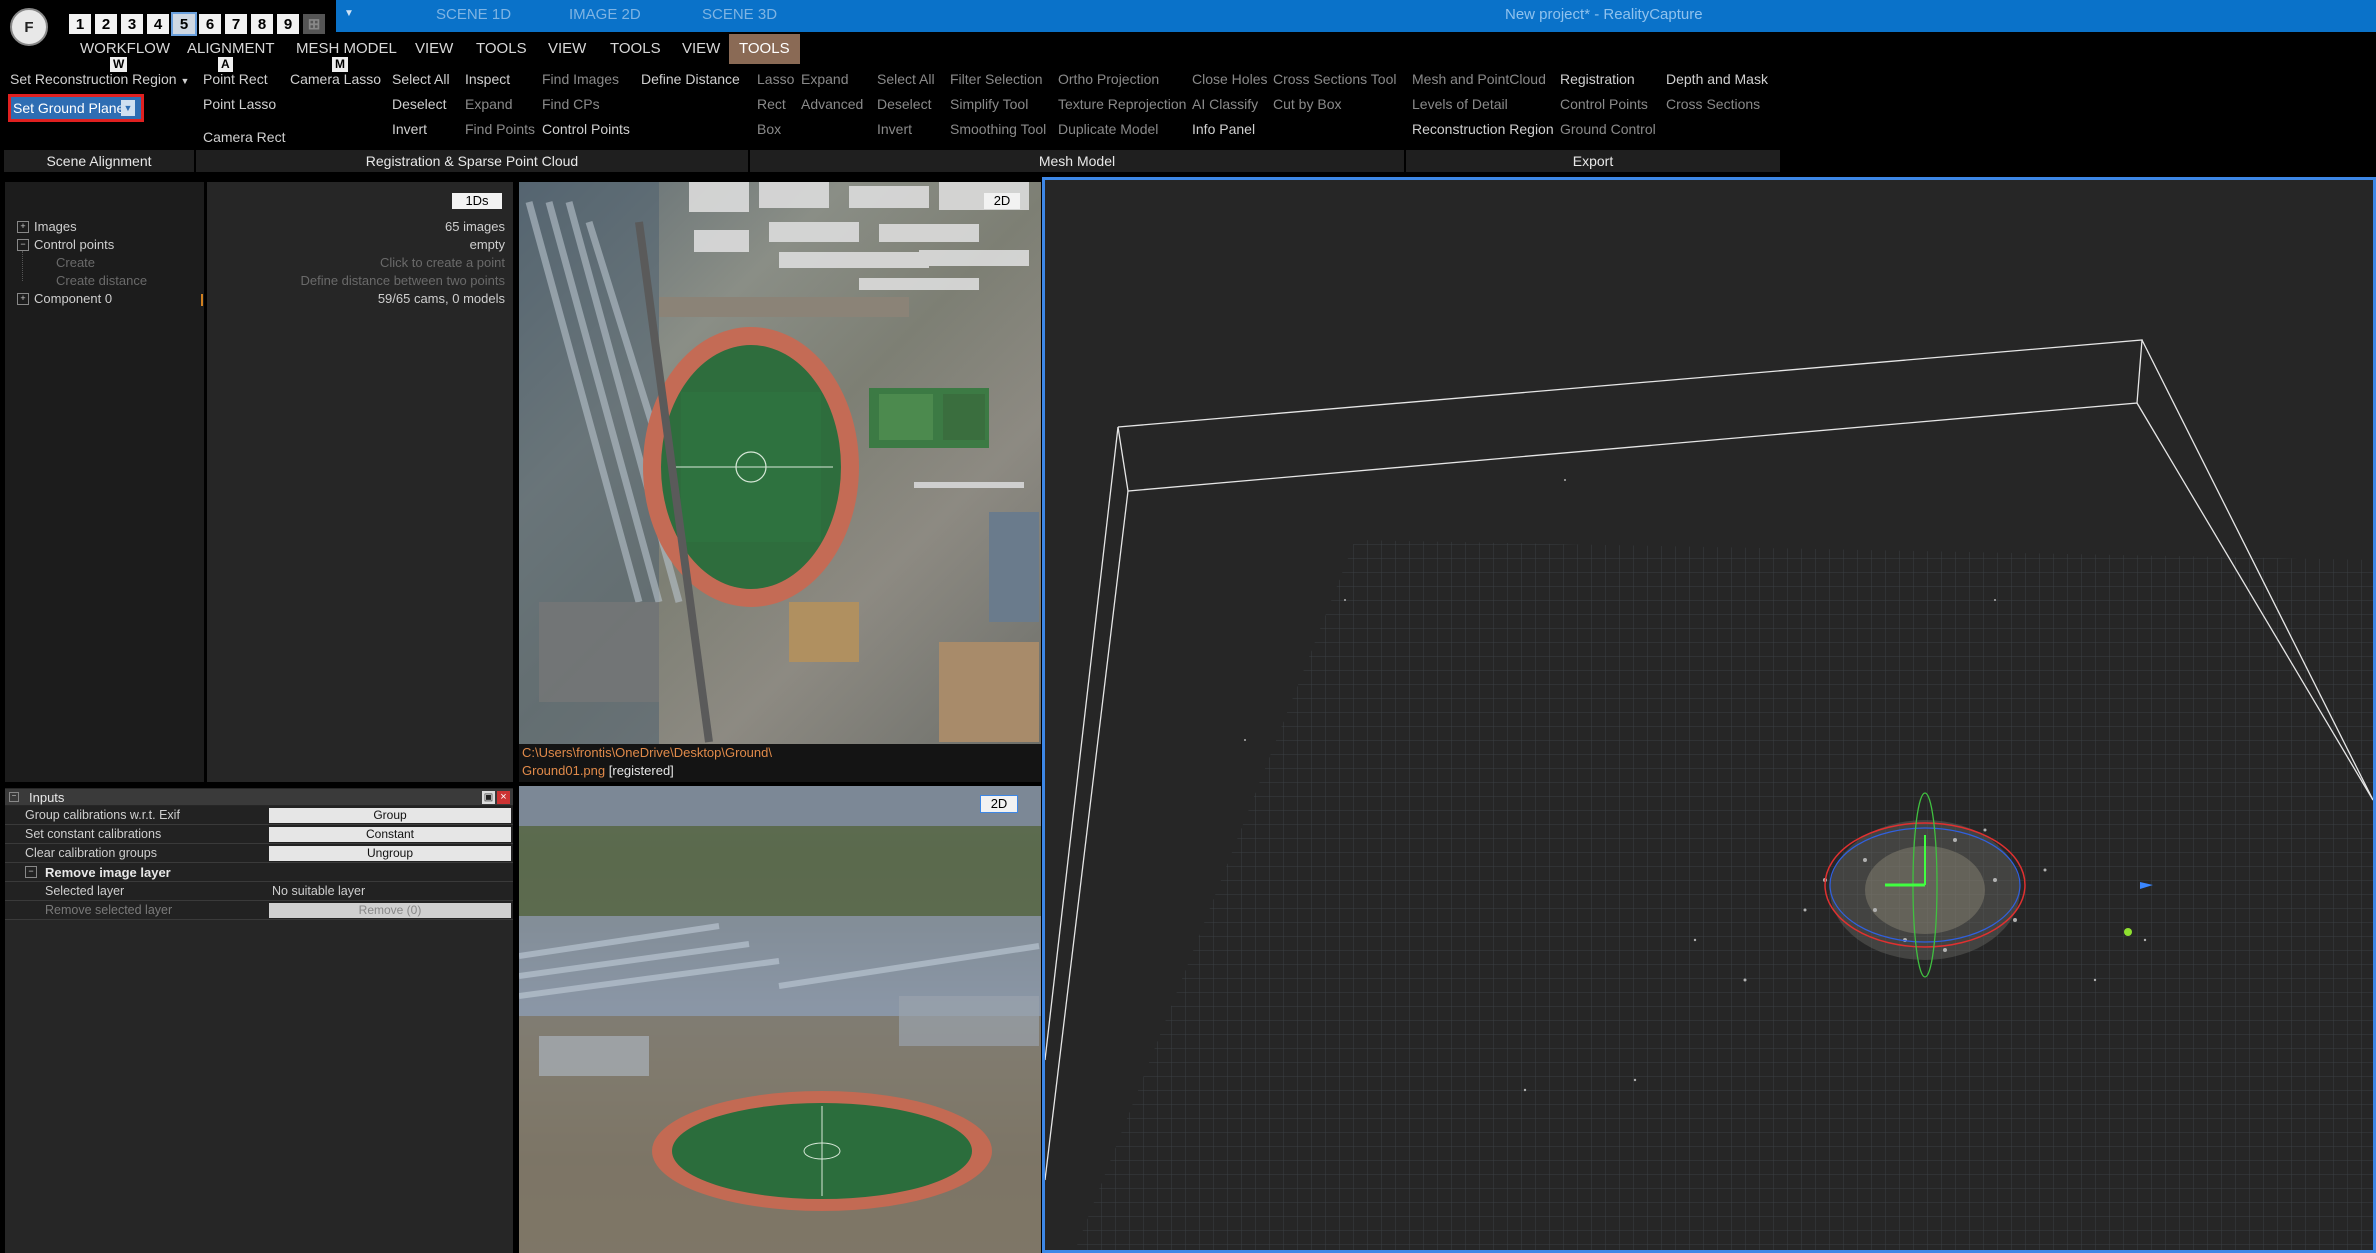 This screenshot has width=2376, height=1253. I want to click on set-ground-plane-button: Set Ground Plane ▼, so click(76, 108).